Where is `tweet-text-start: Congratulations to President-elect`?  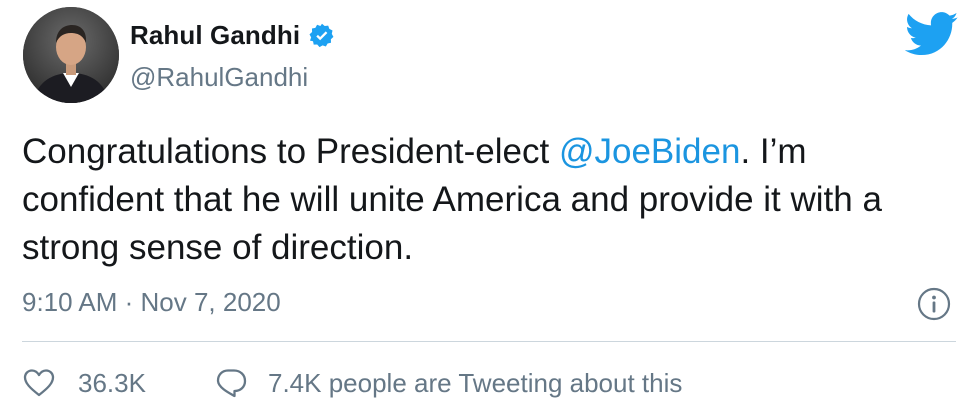
tweet-text-start: Congratulations to President-elect is located at coordinates (290, 151).